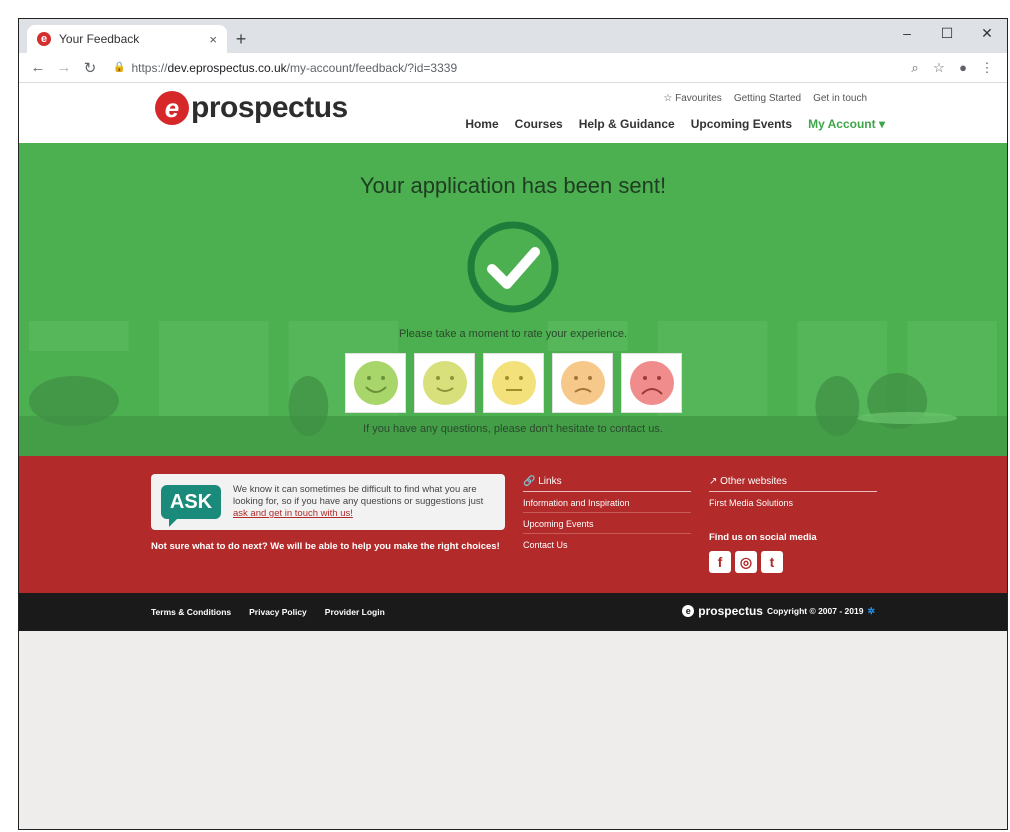 The image size is (1010, 832). I want to click on lock-icon: 🔒, so click(119, 67).